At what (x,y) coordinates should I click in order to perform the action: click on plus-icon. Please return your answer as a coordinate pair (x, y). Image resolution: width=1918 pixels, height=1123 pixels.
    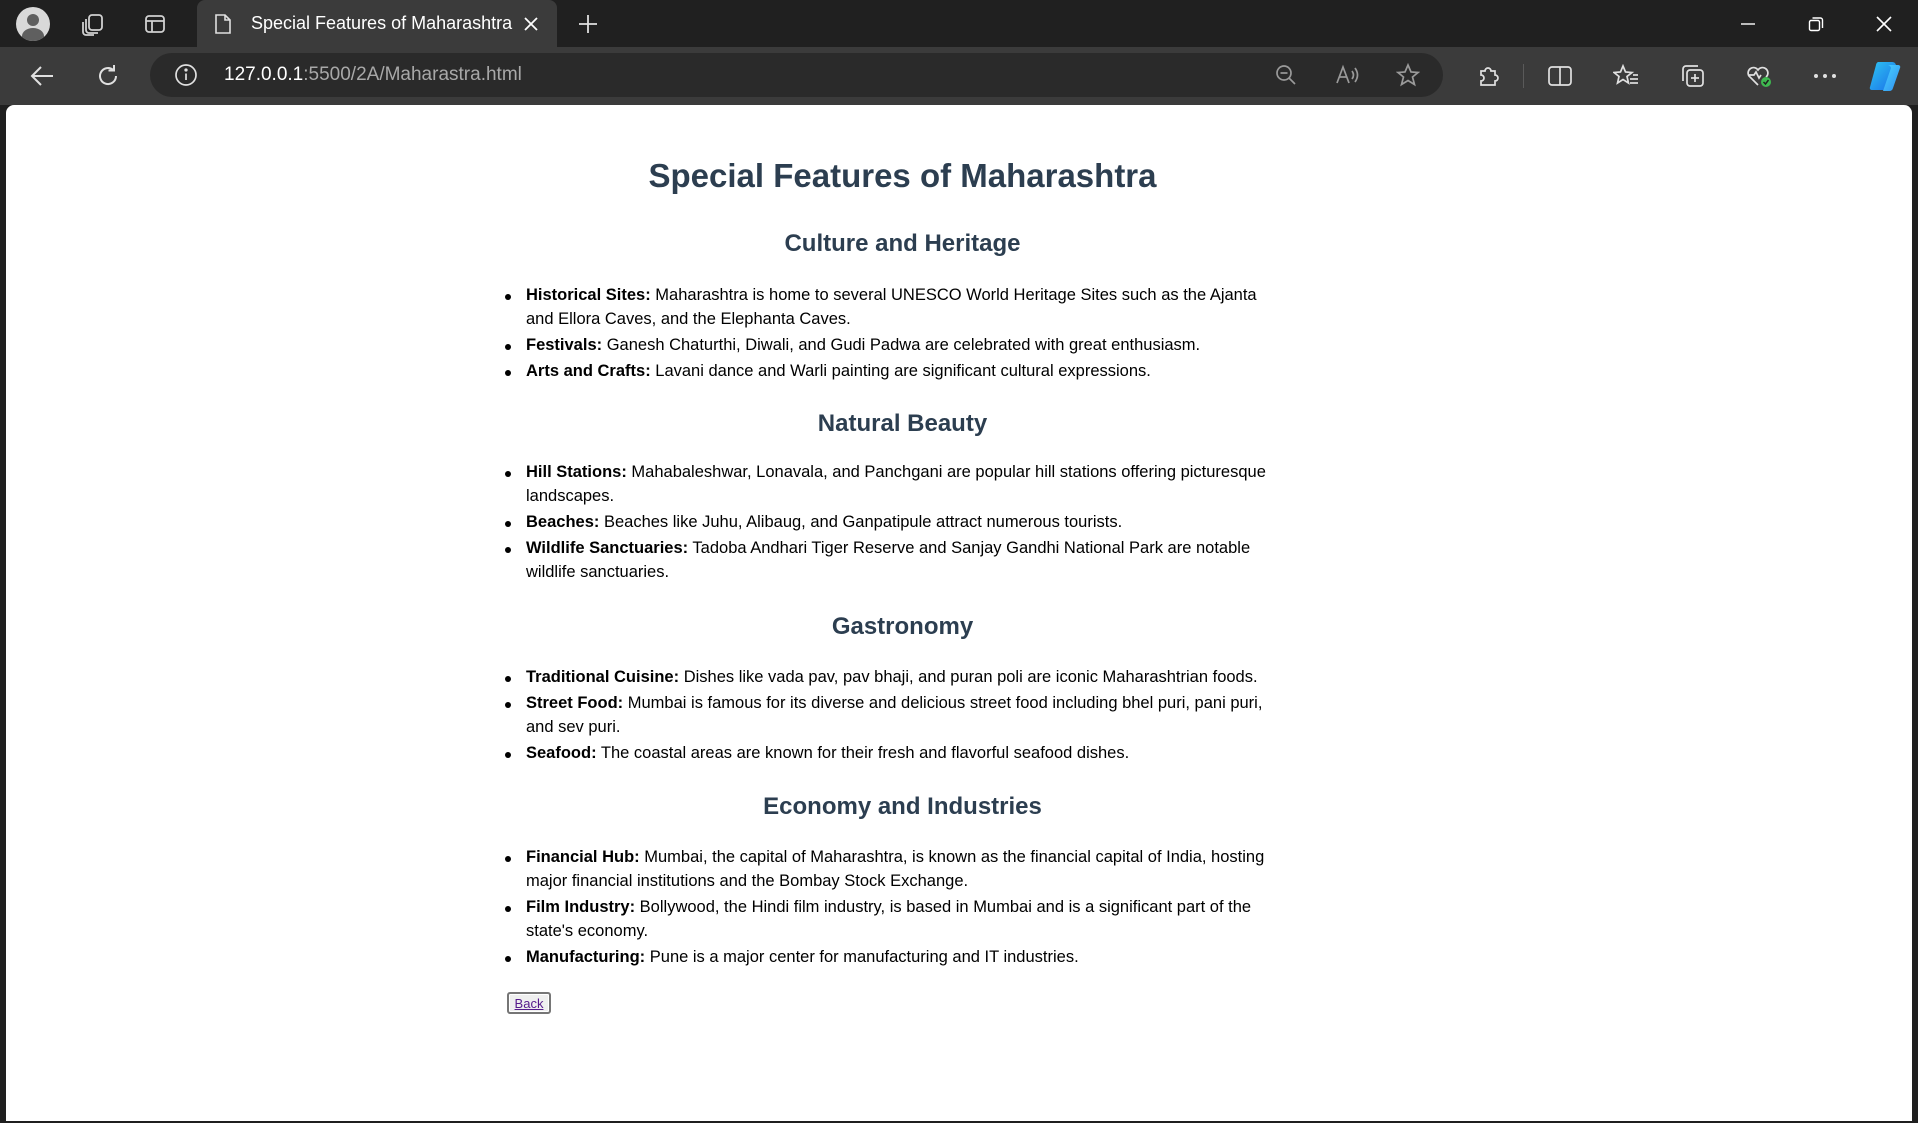
    Looking at the image, I should click on (588, 24).